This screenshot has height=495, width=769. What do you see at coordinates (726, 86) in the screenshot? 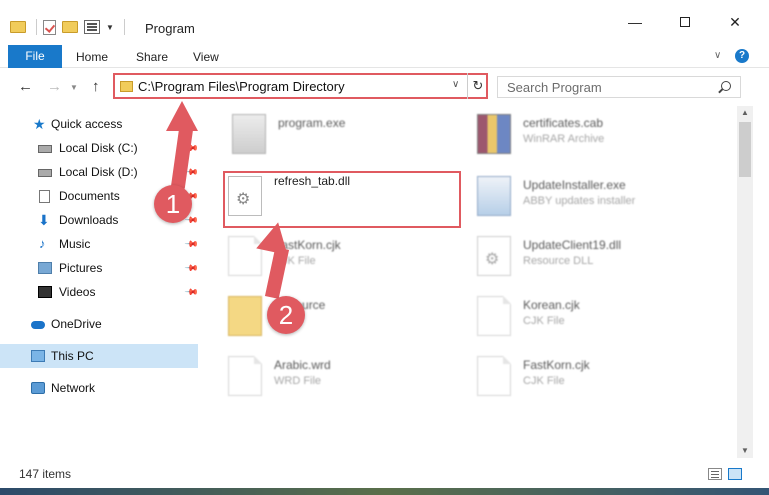
I see `search-icon` at bounding box center [726, 86].